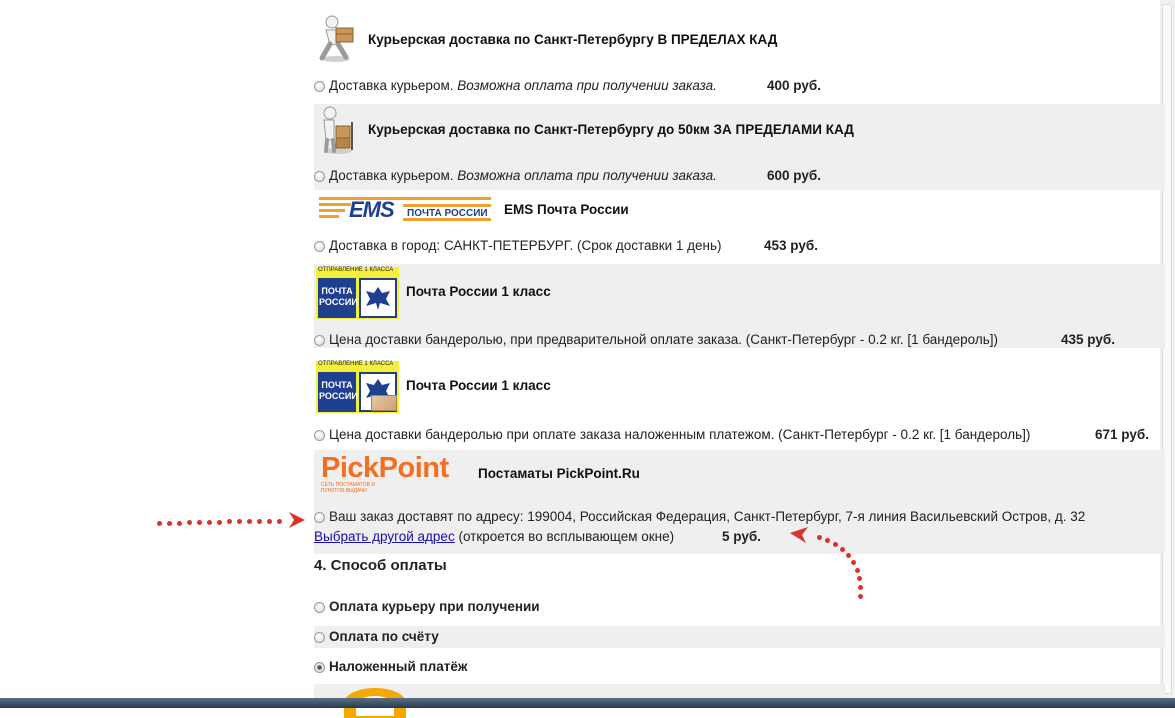 The width and height of the screenshot is (1175, 718). Describe the element at coordinates (1088, 339) in the screenshot. I see `post-prepaid-price: 435 руб.` at that location.